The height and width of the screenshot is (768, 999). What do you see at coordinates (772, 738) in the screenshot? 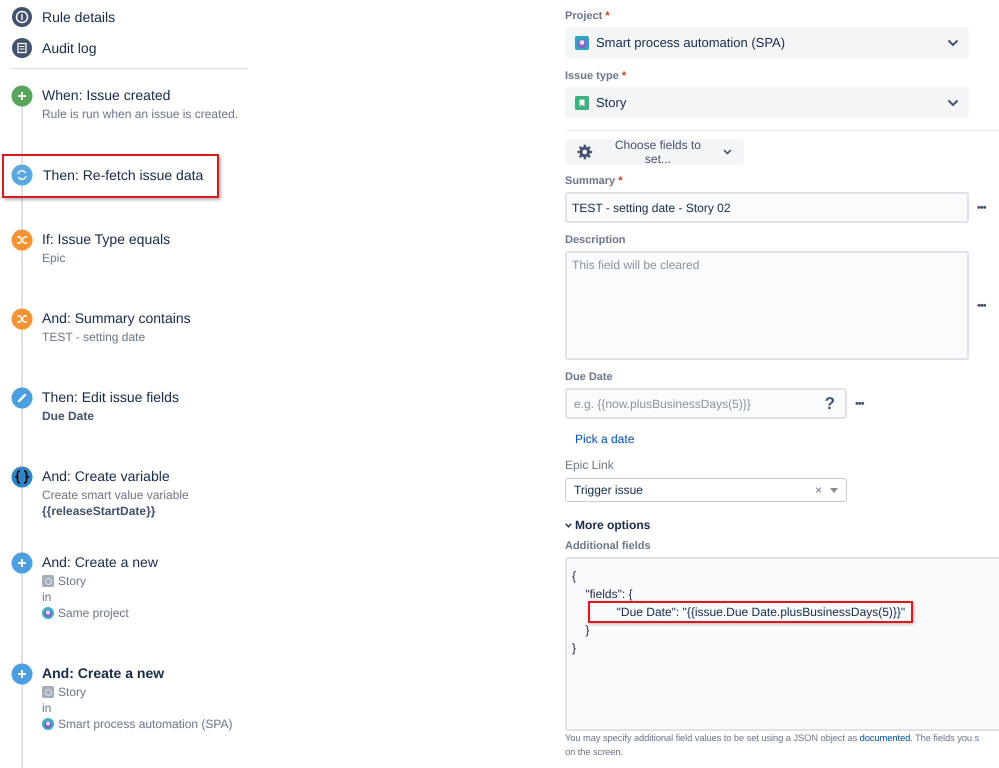
I see `helper-text: You may specify additional field values to be set using a JSON object as documented. The fields you s` at bounding box center [772, 738].